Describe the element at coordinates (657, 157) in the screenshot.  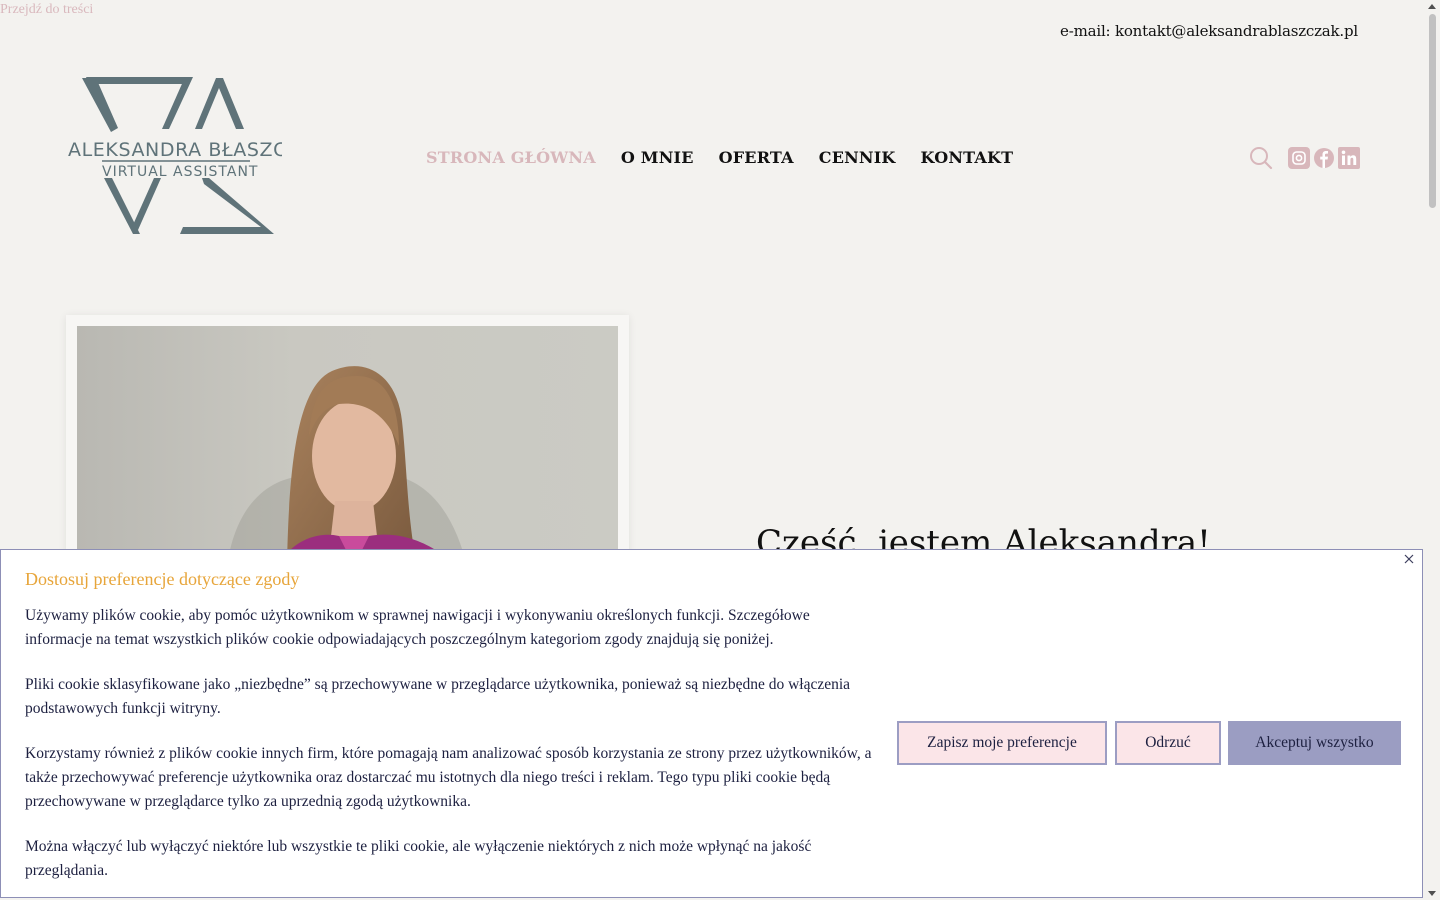
I see `nav-o-mnie: O MNIE` at that location.